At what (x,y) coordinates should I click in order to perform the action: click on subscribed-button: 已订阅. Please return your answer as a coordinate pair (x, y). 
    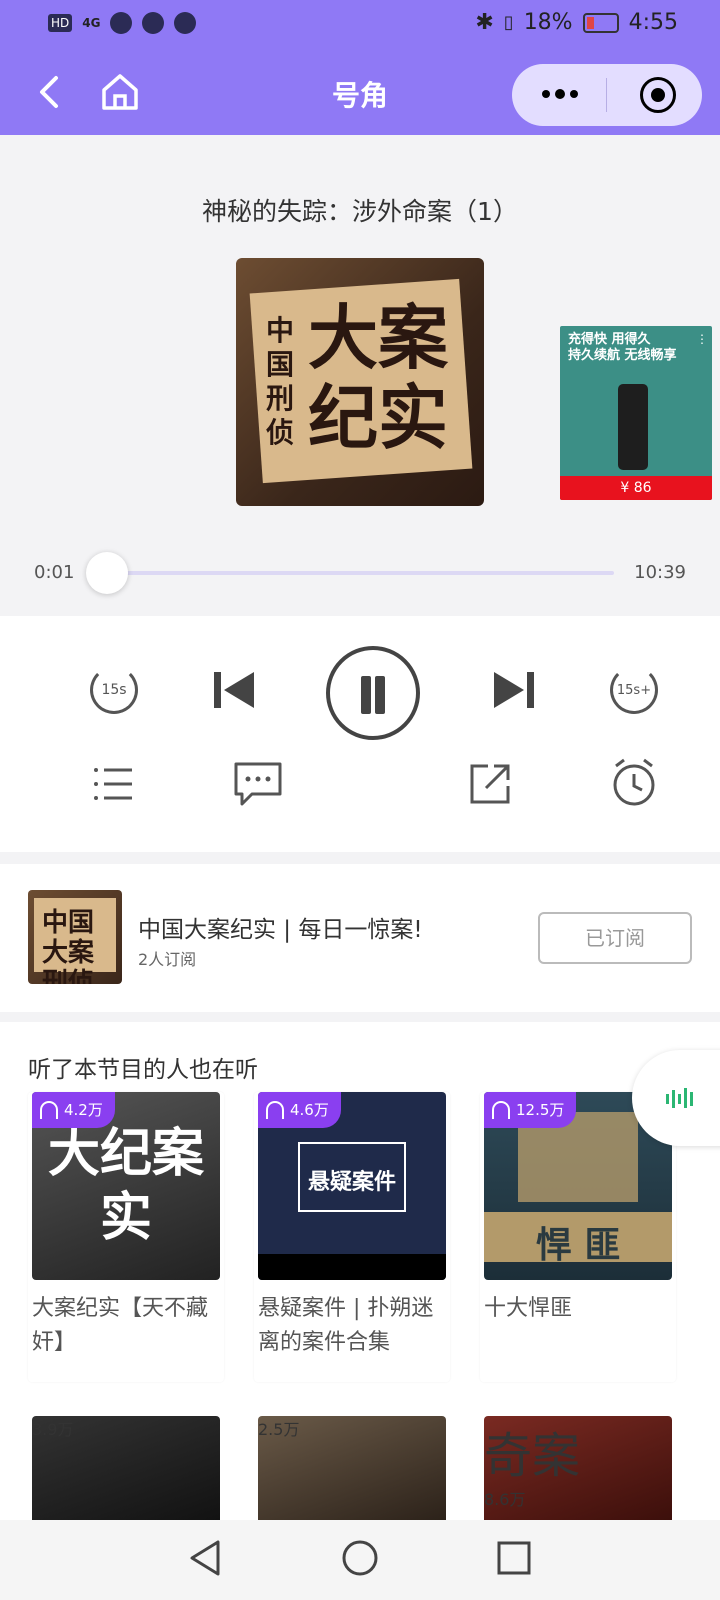
    Looking at the image, I should click on (615, 938).